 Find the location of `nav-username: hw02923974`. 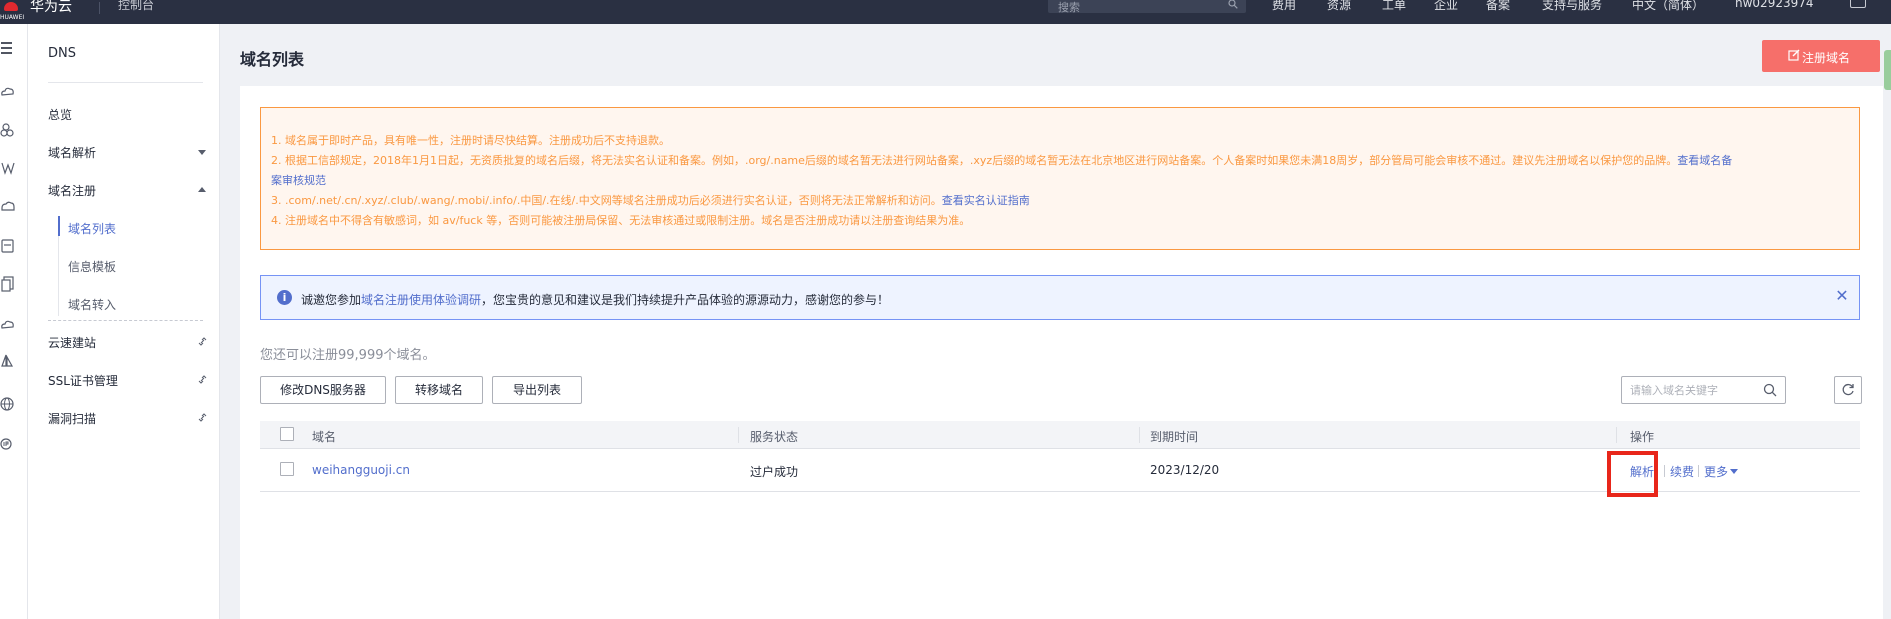

nav-username: hw02923974 is located at coordinates (1774, 5).